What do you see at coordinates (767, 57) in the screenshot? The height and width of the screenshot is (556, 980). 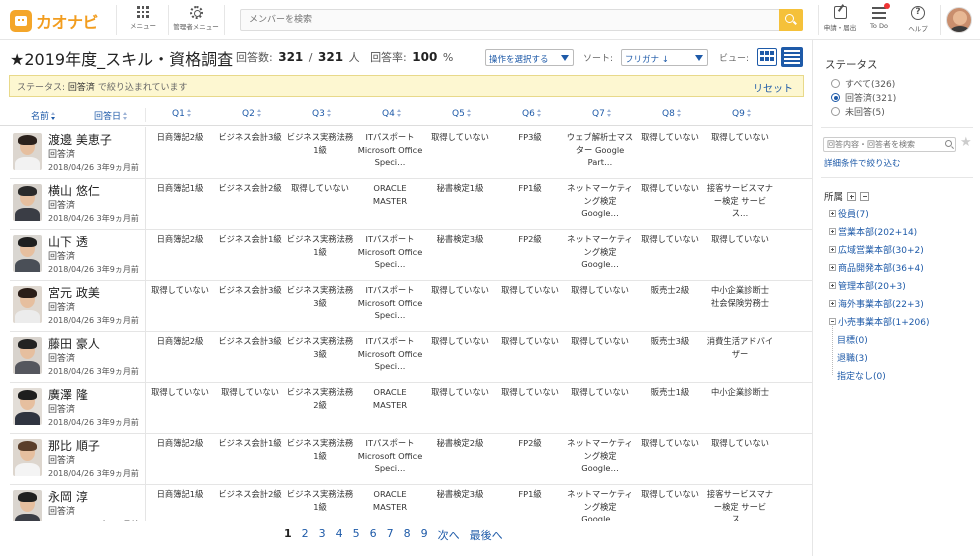 I see `grid-view-button` at bounding box center [767, 57].